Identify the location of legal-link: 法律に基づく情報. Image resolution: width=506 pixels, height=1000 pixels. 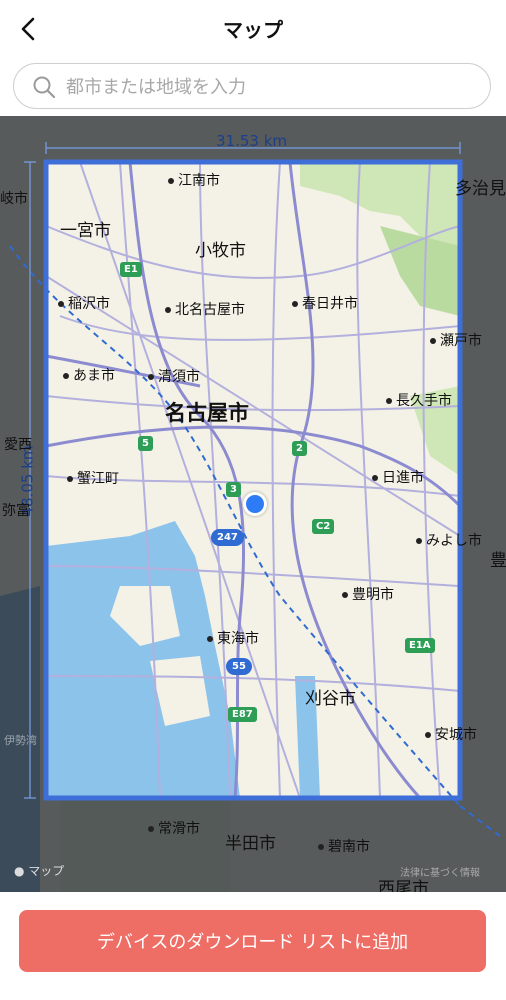
(440, 871).